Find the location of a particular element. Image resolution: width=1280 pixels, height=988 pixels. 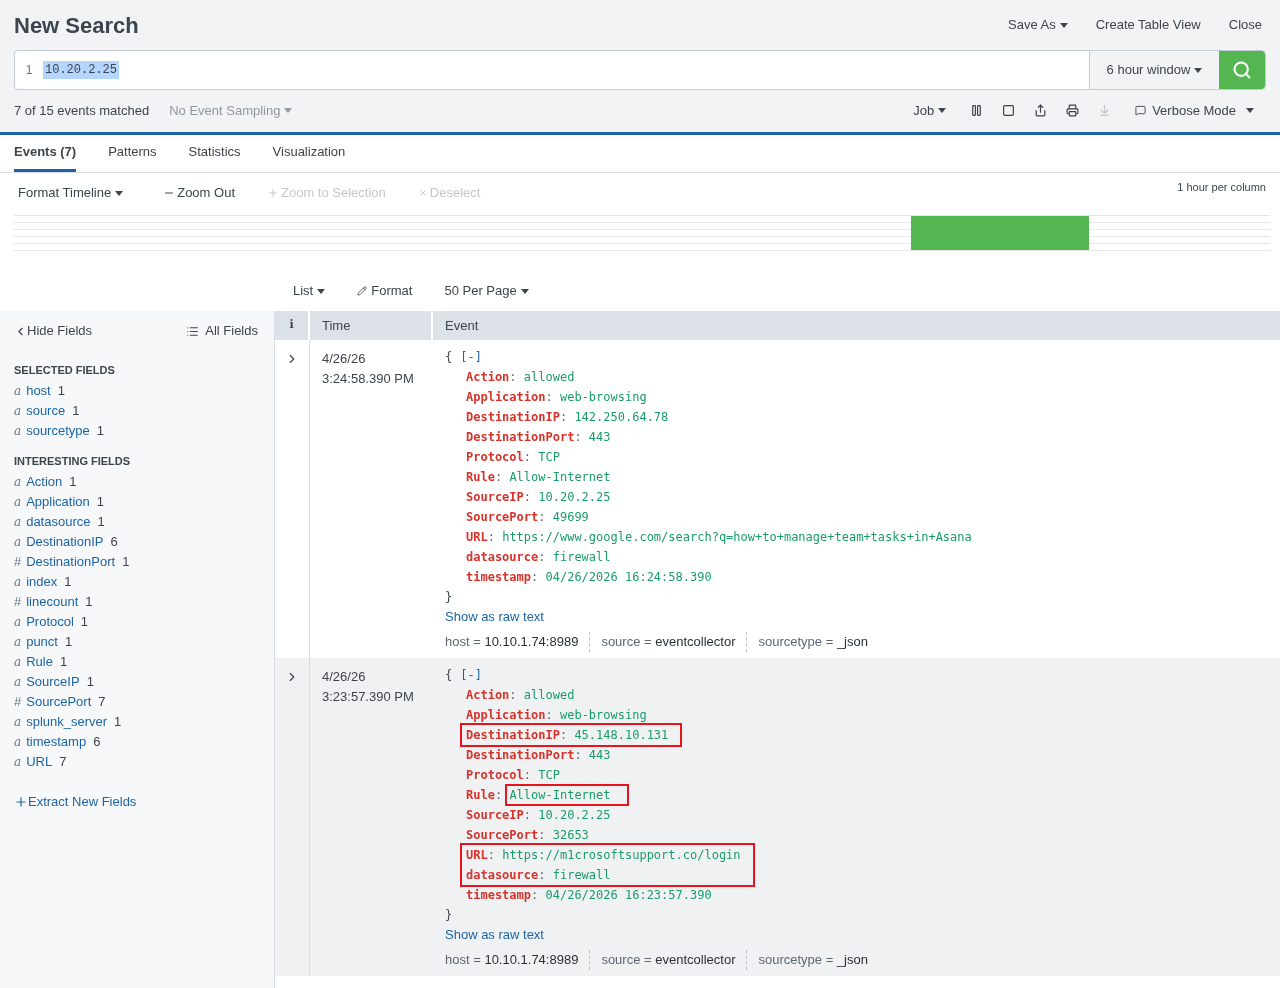

field-link: Protocol is located at coordinates (50, 622).